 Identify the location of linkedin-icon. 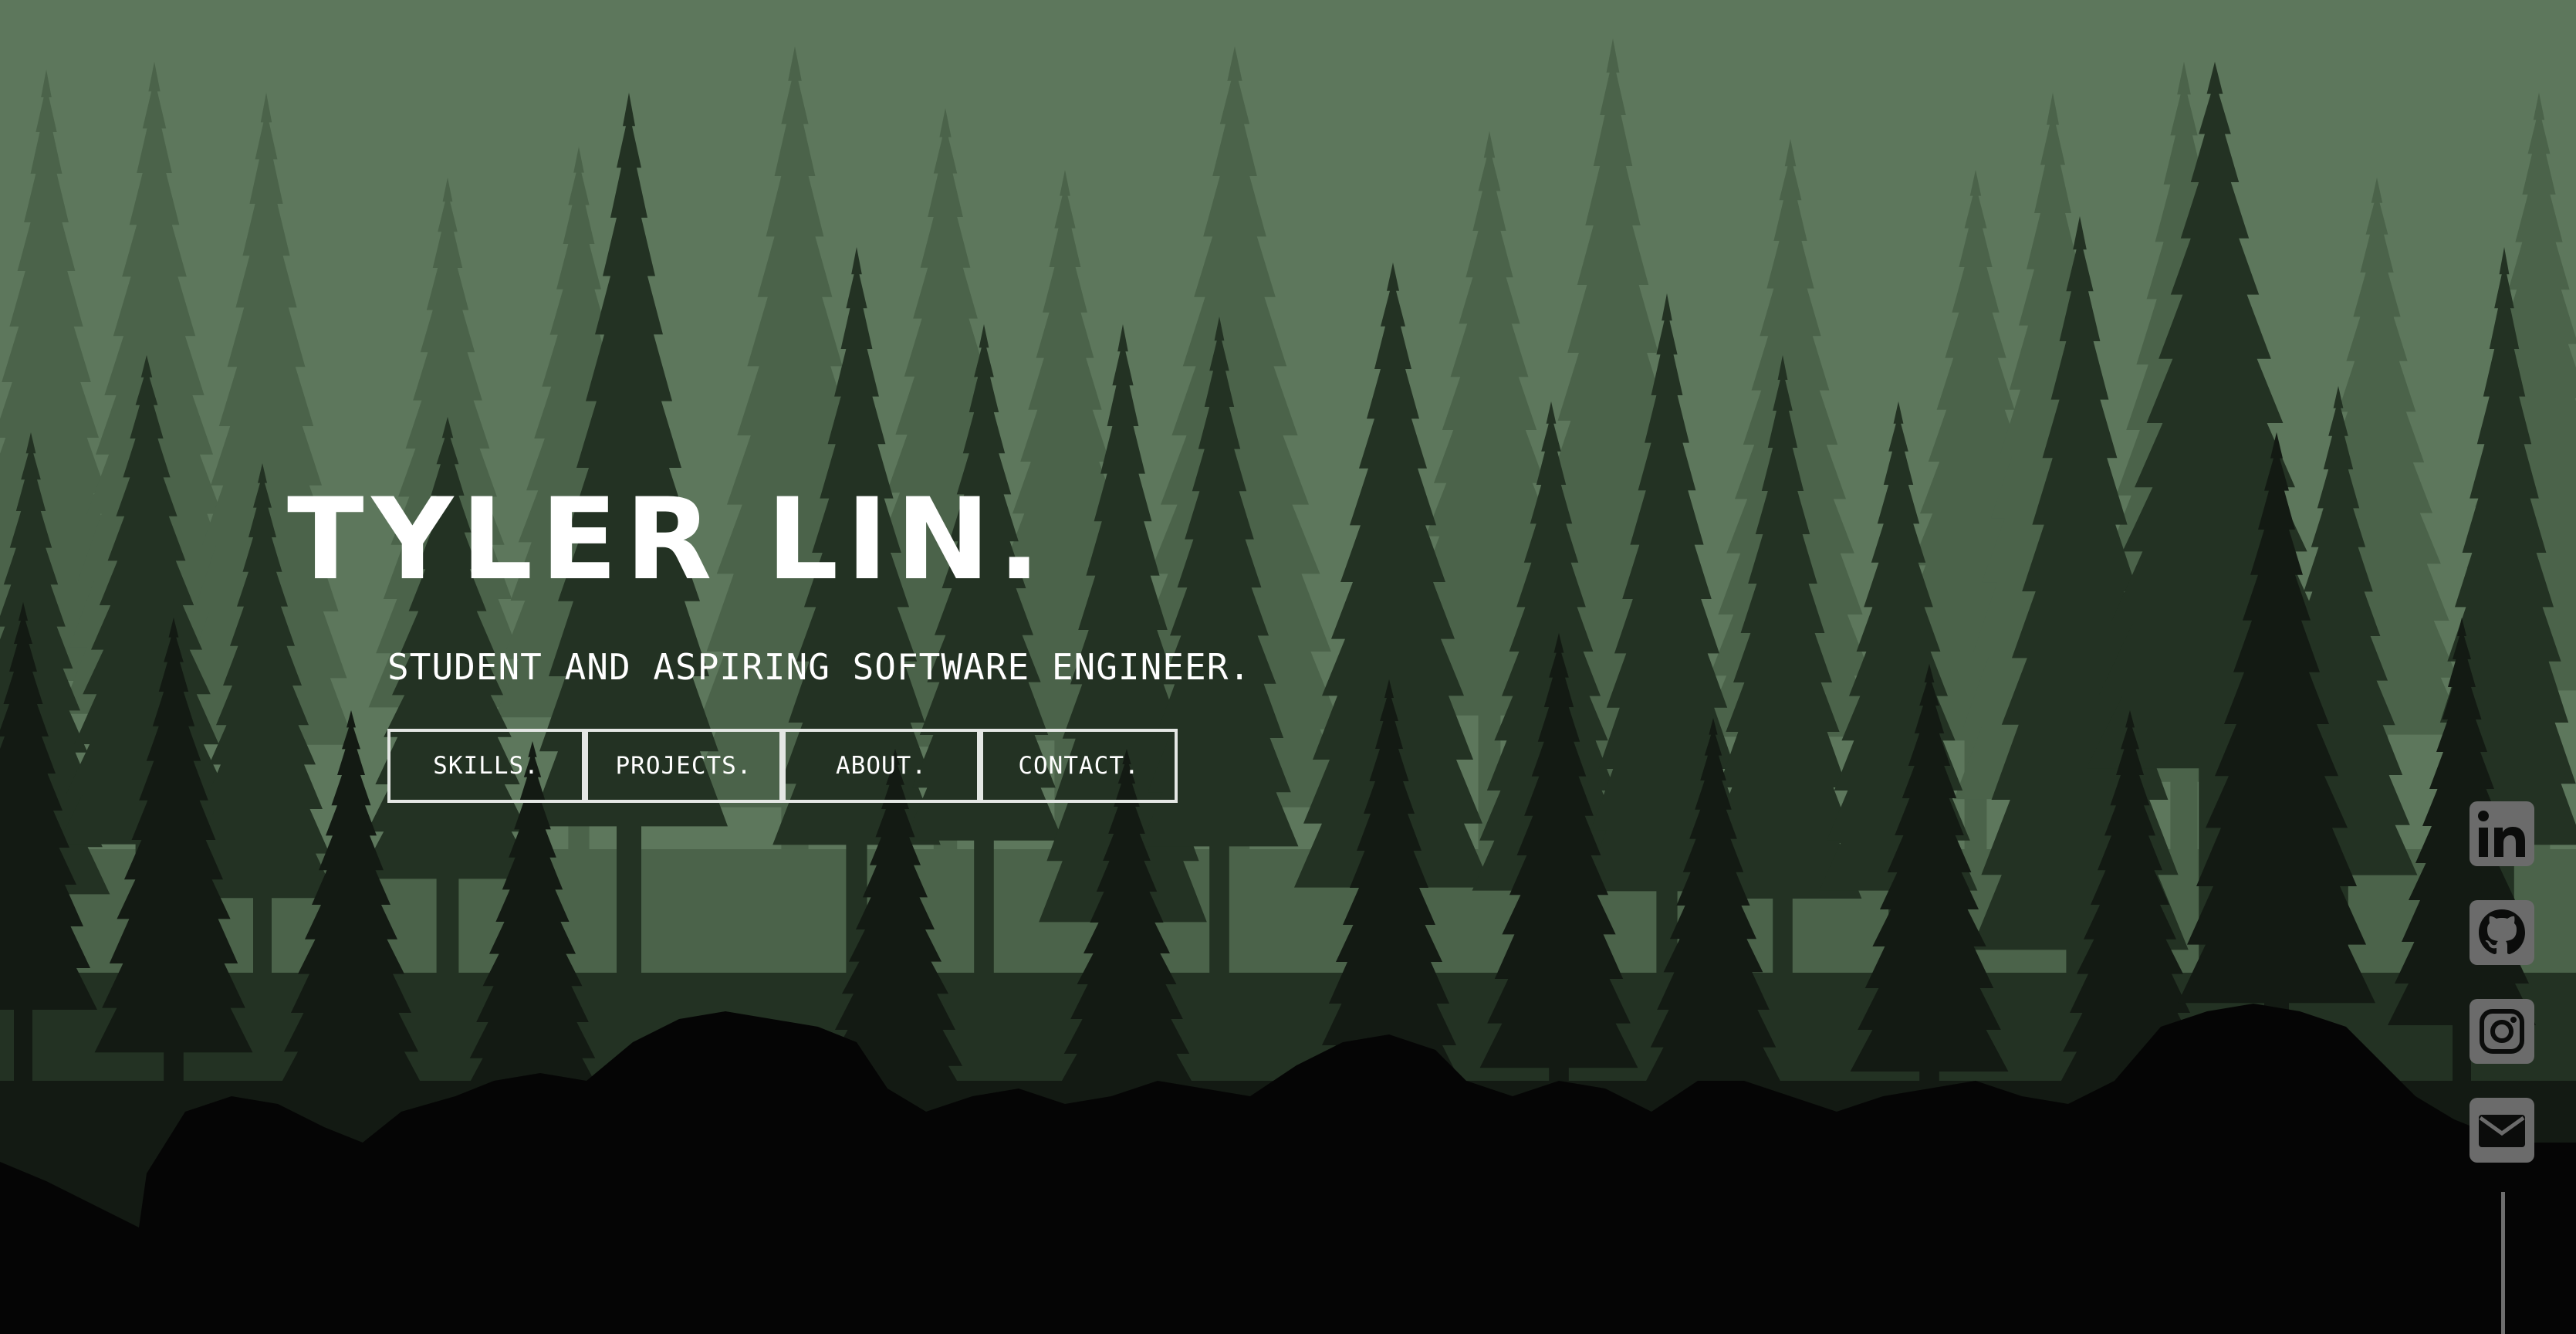
(2502, 833).